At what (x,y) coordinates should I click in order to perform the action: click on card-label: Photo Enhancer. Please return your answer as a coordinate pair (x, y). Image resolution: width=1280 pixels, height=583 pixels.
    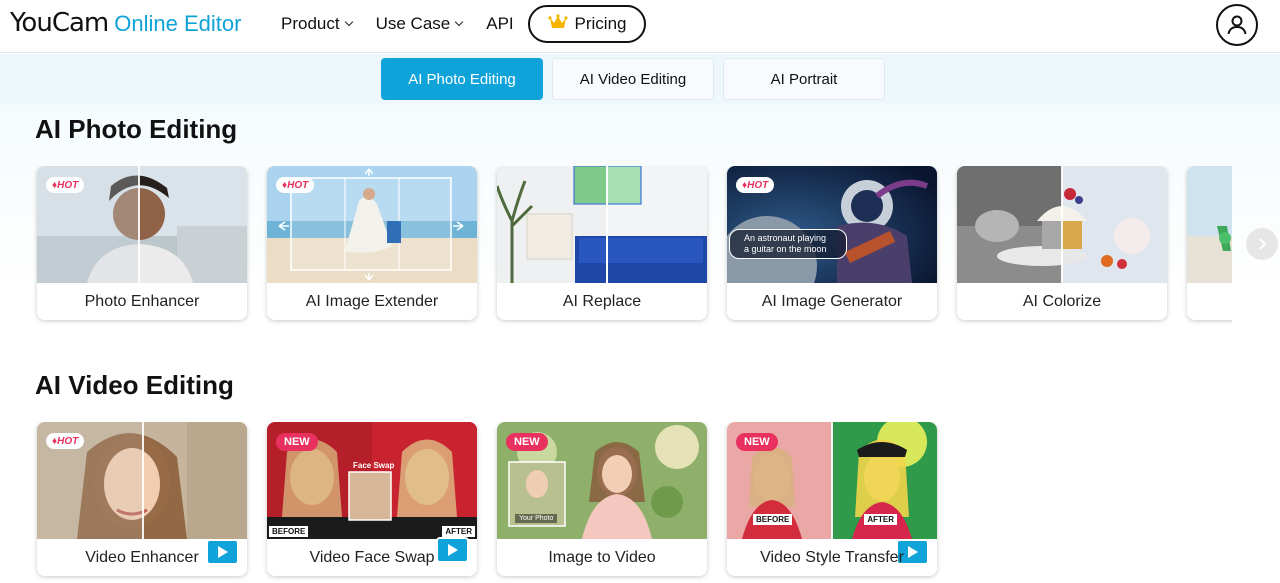
    Looking at the image, I should click on (142, 301).